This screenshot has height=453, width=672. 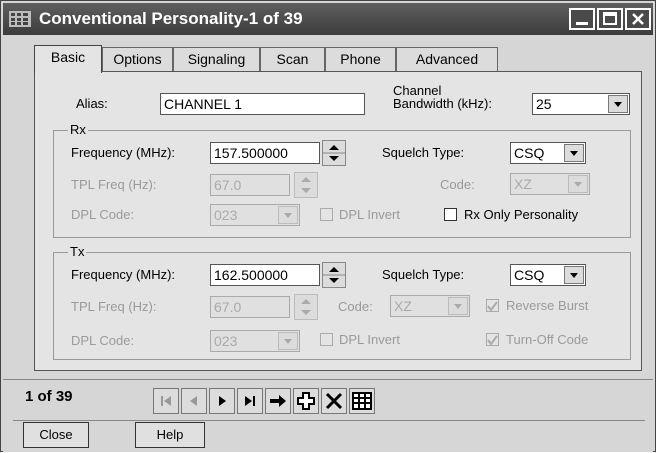 What do you see at coordinates (548, 153) in the screenshot?
I see `rx-squelch-select: CSQ` at bounding box center [548, 153].